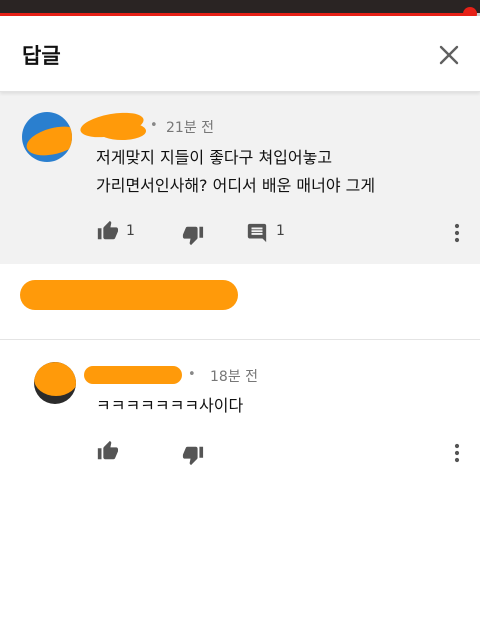 The height and width of the screenshot is (640, 480). I want to click on reply-count: 1, so click(280, 231).